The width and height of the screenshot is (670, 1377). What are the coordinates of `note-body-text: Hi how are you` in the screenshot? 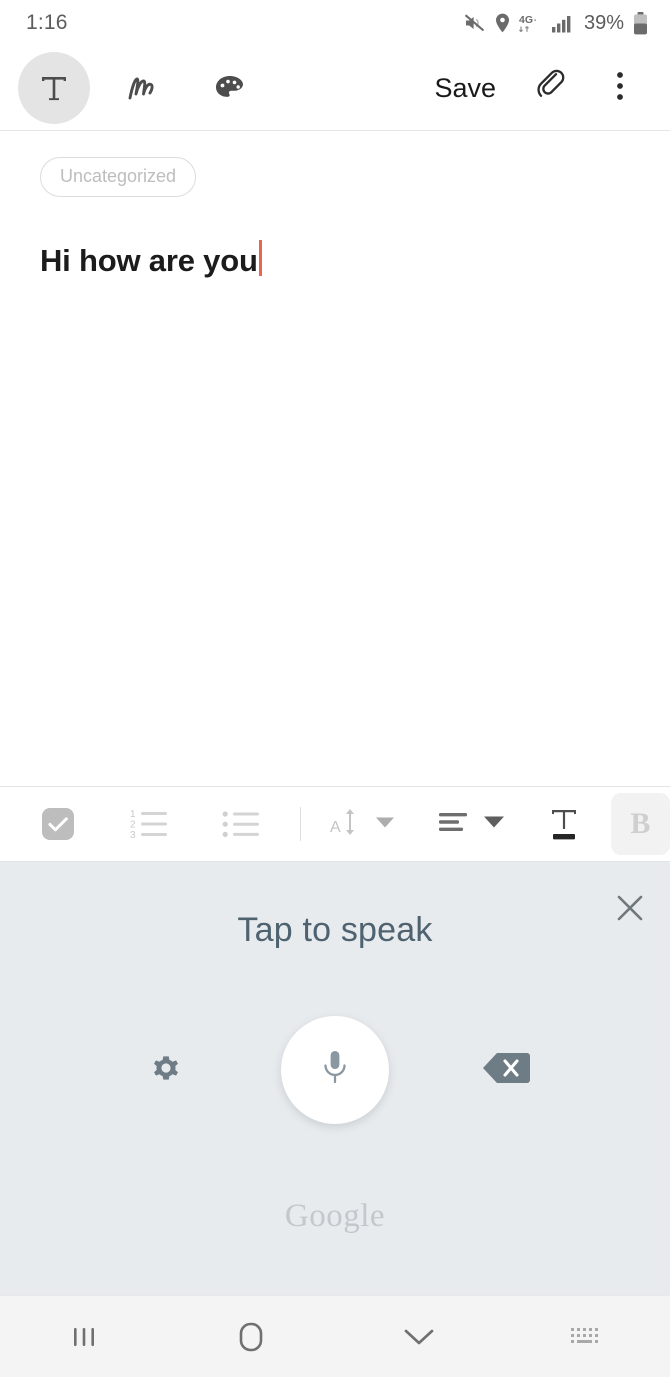 It's located at (149, 261).